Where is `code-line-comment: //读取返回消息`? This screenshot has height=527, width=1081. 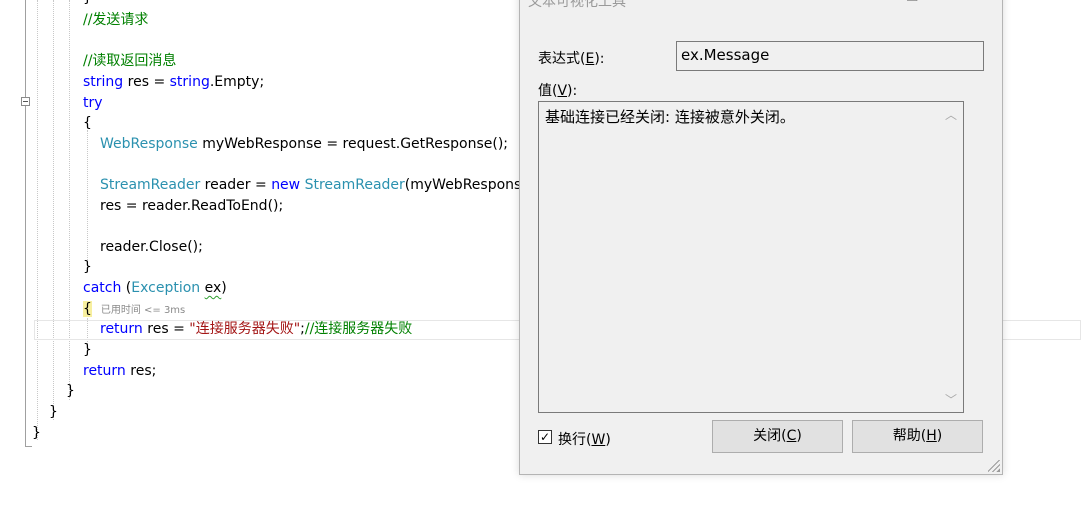
code-line-comment: //读取返回消息 is located at coordinates (130, 61).